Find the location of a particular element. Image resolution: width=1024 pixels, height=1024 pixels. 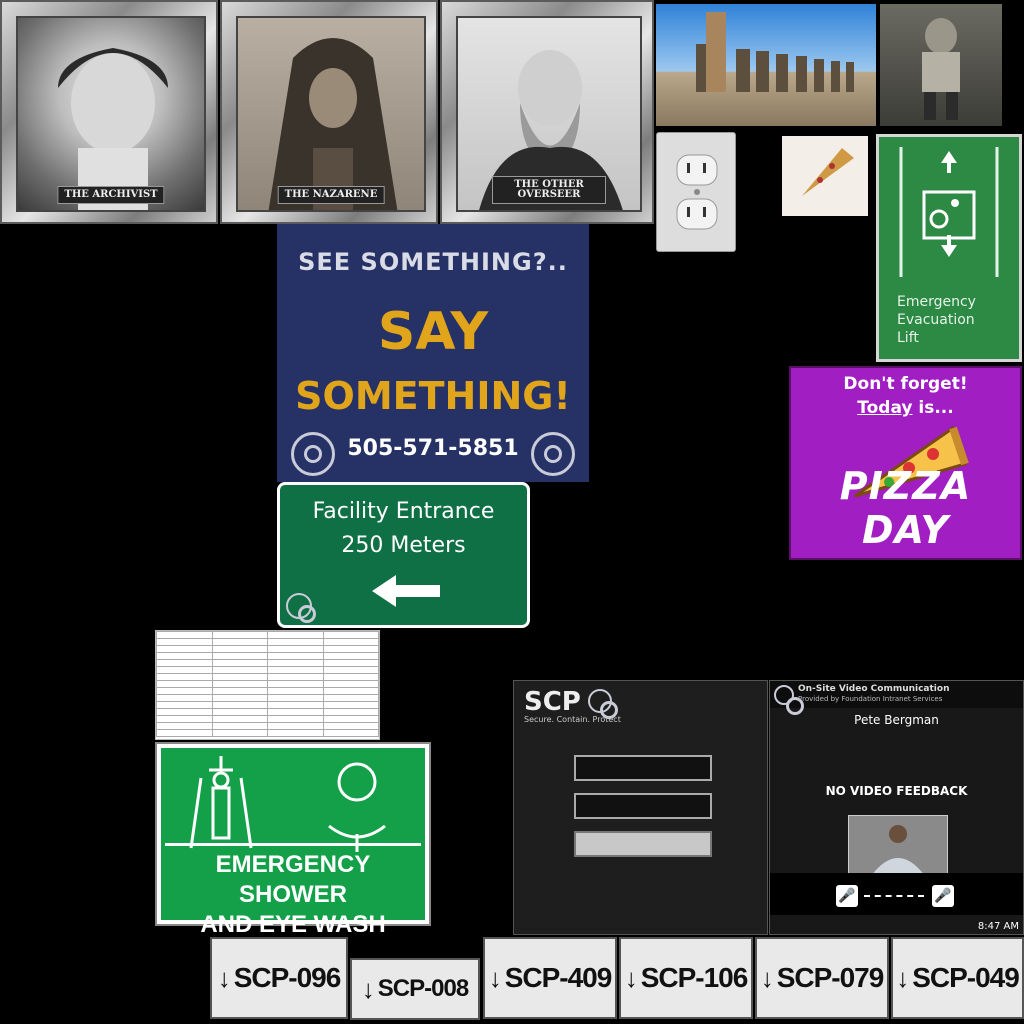

scp-tag-label: SCP-008 is located at coordinates (423, 988).